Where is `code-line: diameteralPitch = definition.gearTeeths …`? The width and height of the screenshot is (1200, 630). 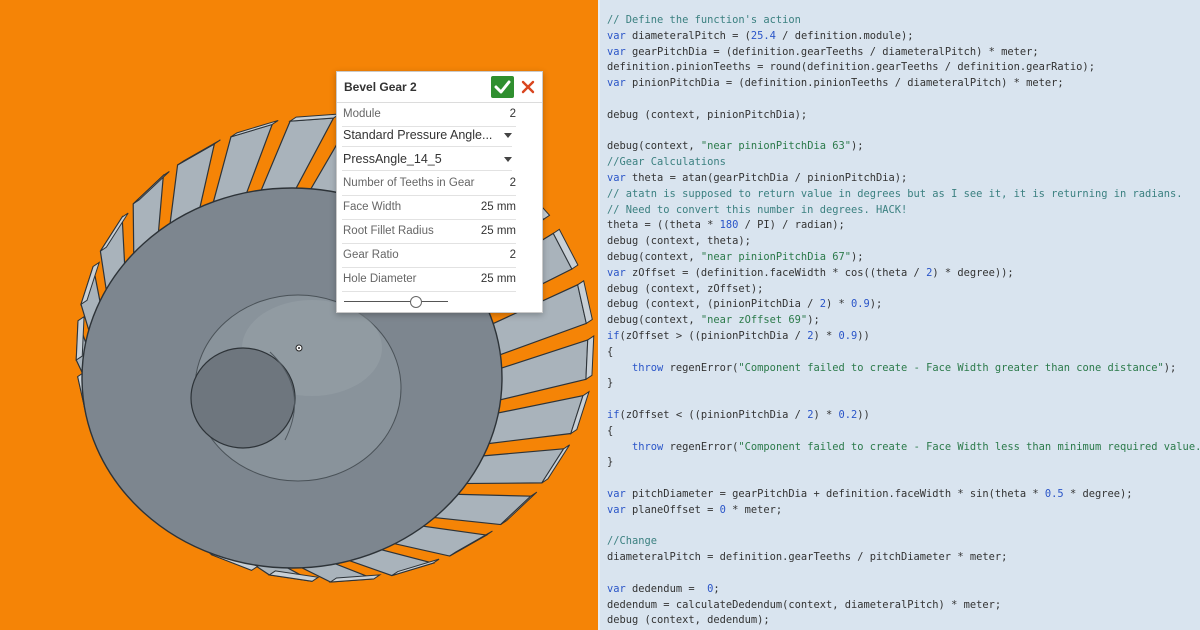 code-line: diameteralPitch = definition.gearTeeths … is located at coordinates (807, 557).